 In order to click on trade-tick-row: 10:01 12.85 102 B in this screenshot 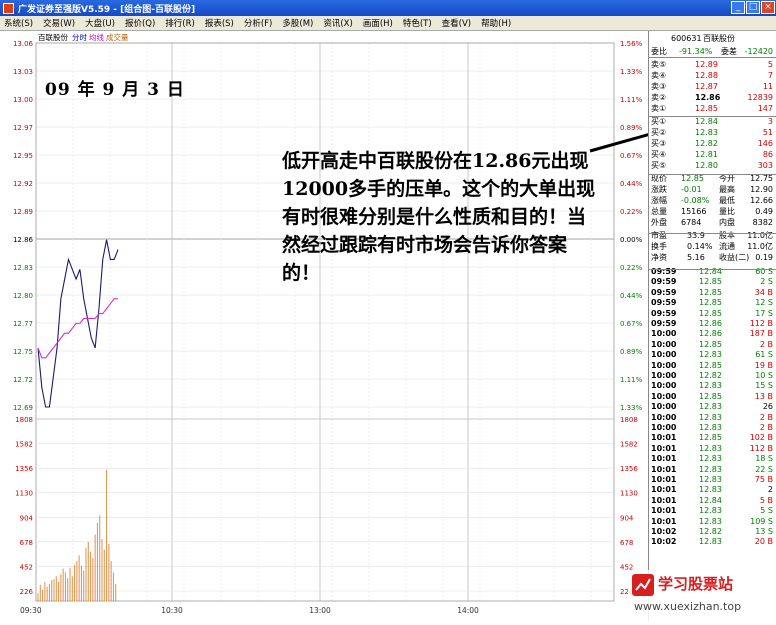, I will do `click(713, 438)`.